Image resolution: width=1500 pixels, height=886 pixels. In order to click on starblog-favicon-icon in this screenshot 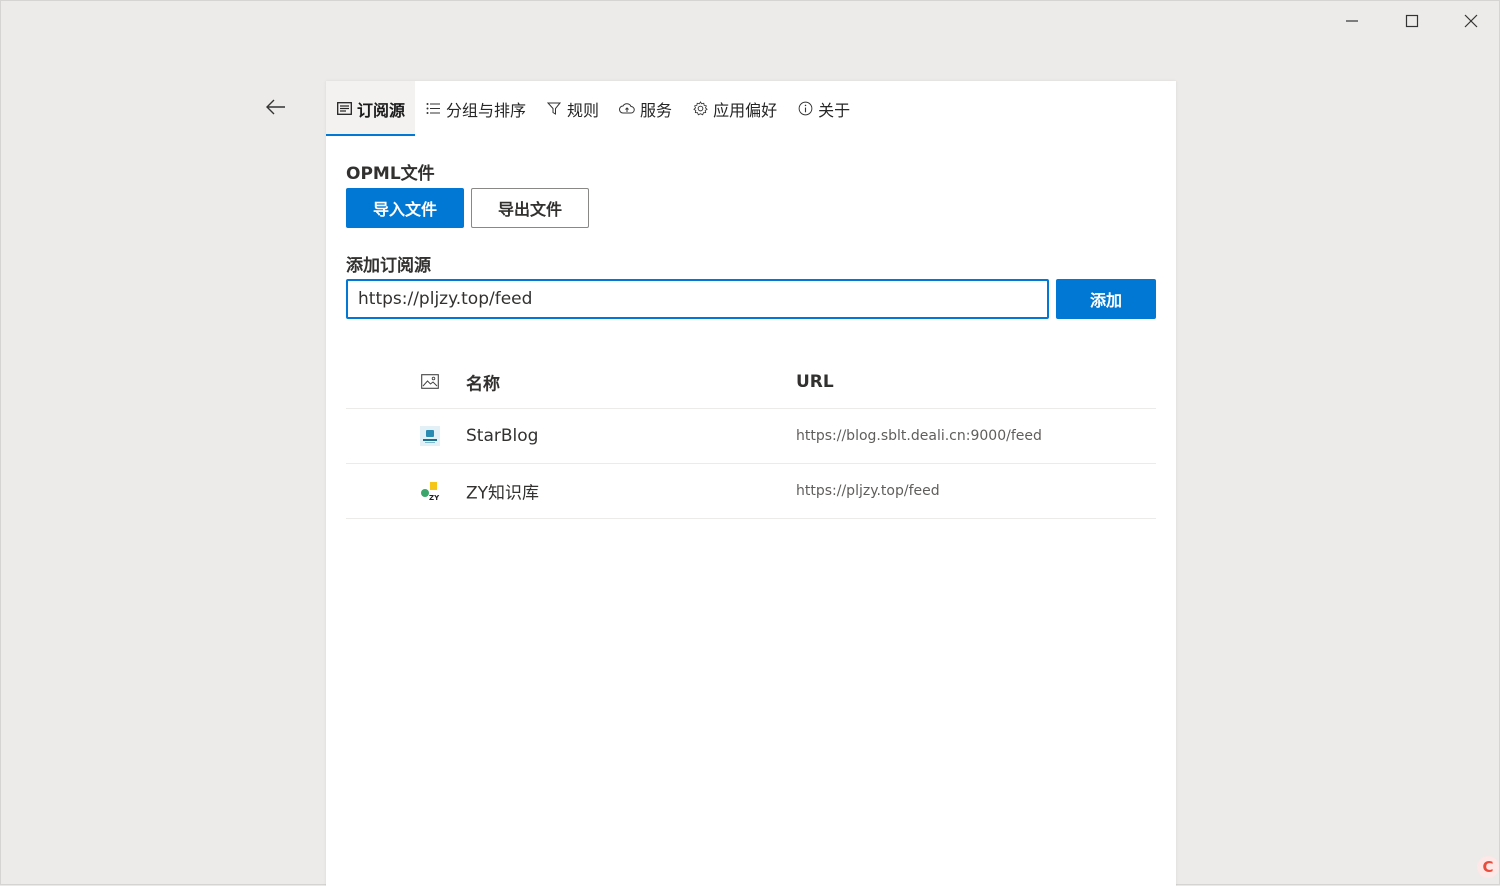, I will do `click(430, 436)`.